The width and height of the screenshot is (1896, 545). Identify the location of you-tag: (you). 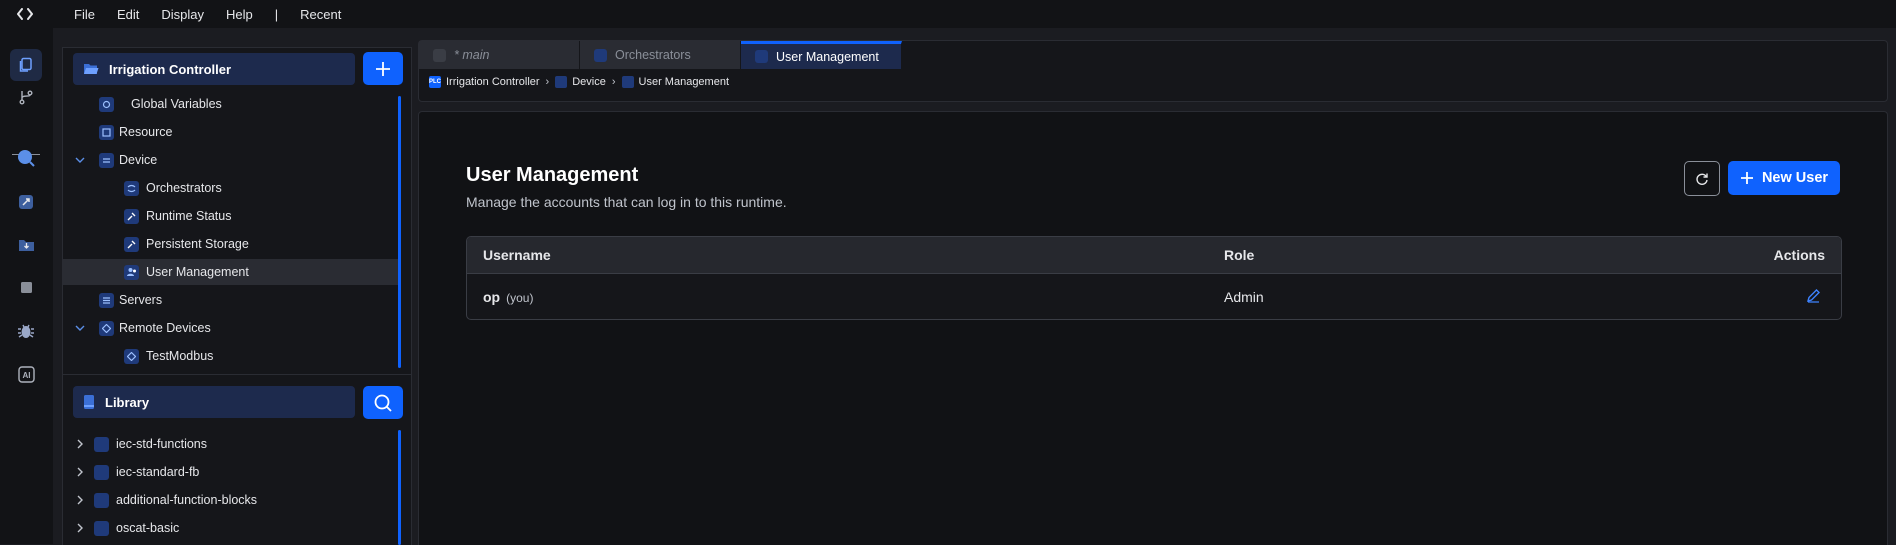
(520, 298).